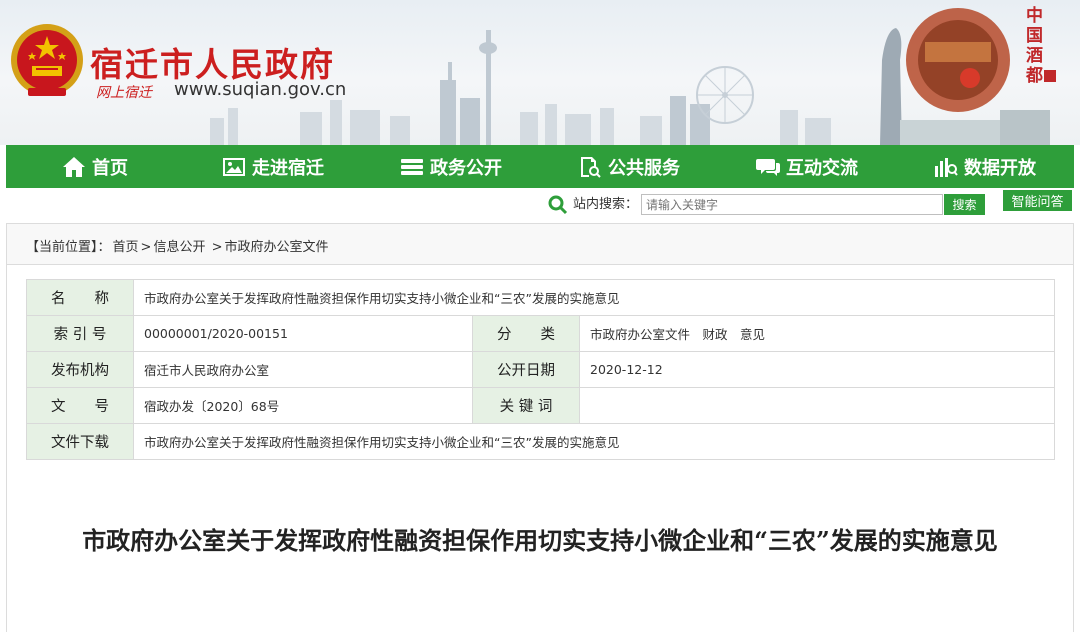 This screenshot has height=632, width=1080. What do you see at coordinates (124, 93) in the screenshot?
I see `site-slogan: 网上宿迁` at bounding box center [124, 93].